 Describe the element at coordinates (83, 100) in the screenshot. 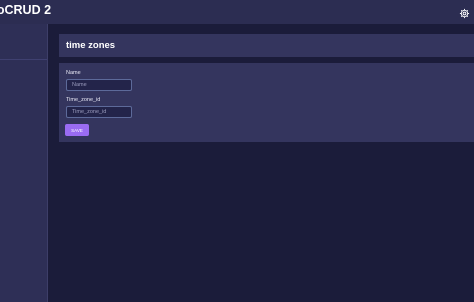

I see `time-zone-id-label: Time_zone_id` at that location.